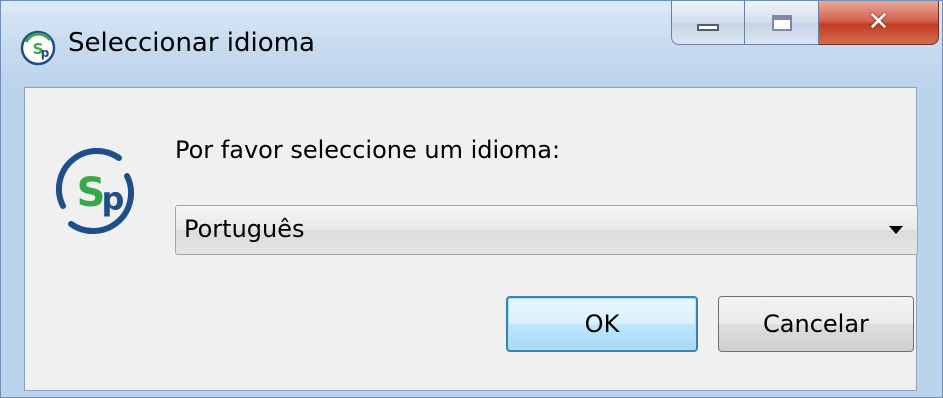  I want to click on close-button: ✕, so click(879, 23).